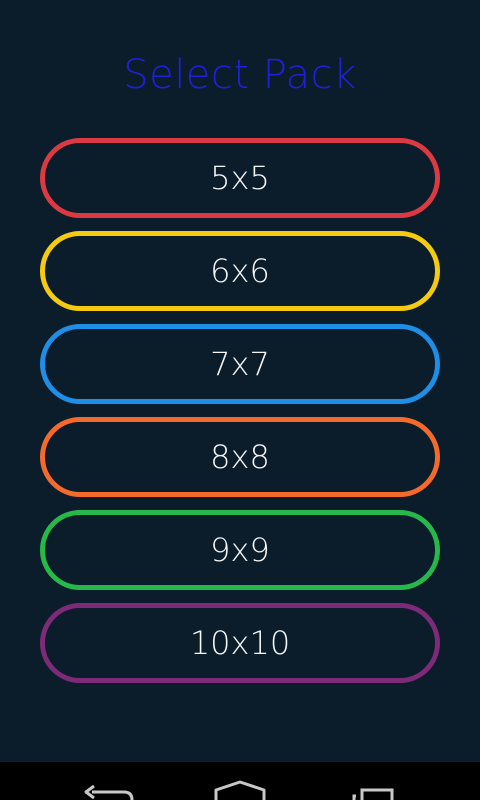 This screenshot has height=800, width=480. I want to click on home-button, so click(240, 781).